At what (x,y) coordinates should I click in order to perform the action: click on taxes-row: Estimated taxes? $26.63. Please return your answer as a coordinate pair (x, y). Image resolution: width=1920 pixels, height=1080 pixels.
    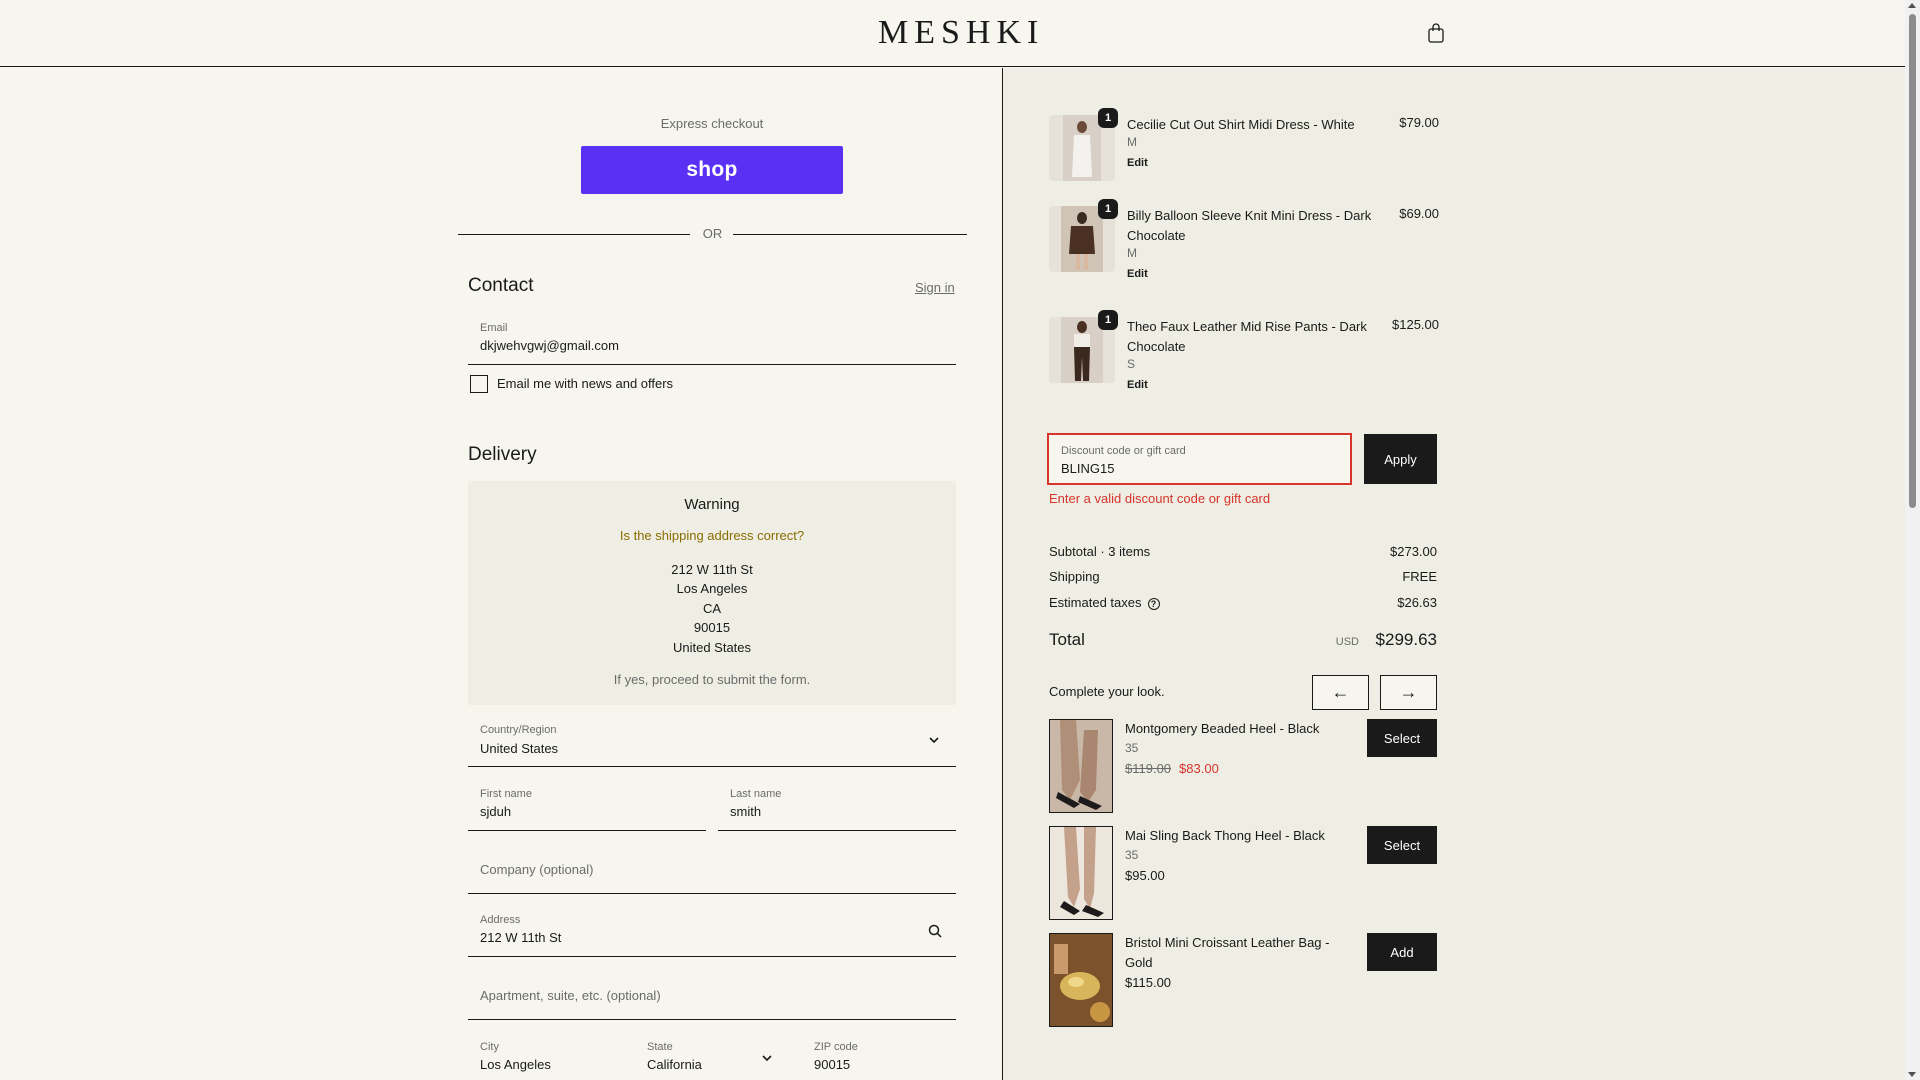
    Looking at the image, I should click on (1243, 602).